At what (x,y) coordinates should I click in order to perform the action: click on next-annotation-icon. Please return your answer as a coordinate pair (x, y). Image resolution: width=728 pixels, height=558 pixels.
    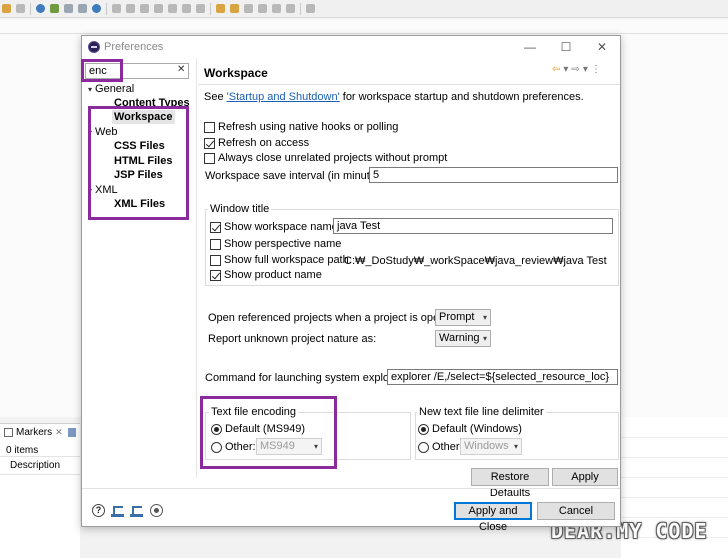
    Looking at the image, I should click on (248, 8).